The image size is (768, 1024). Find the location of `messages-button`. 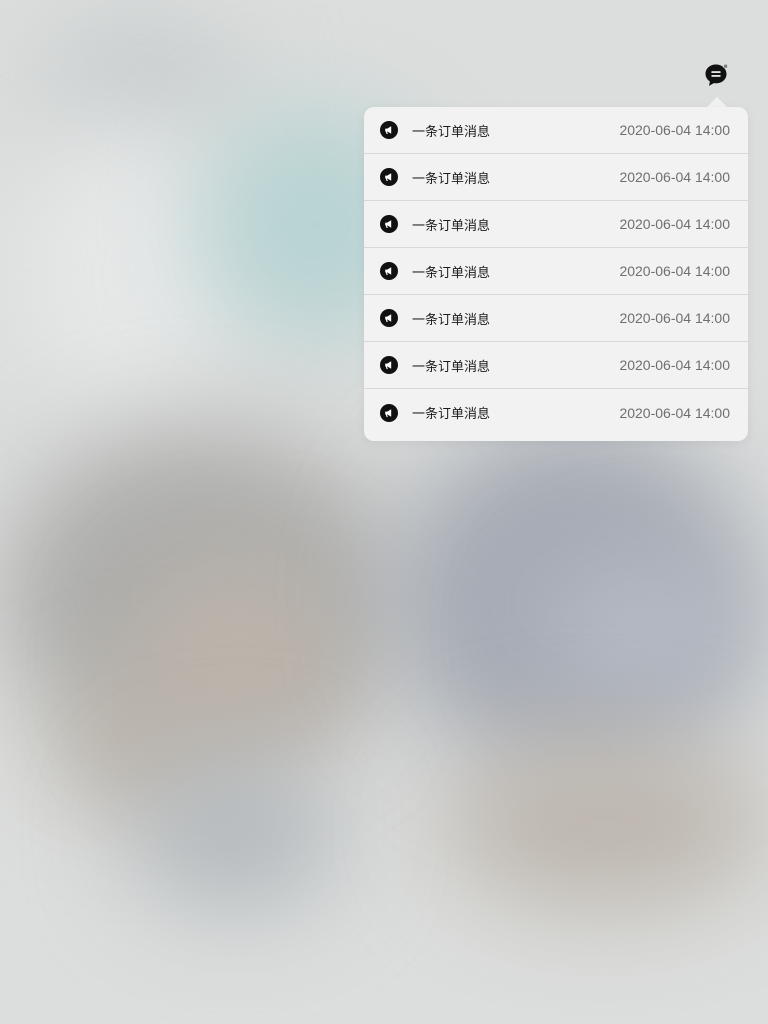

messages-button is located at coordinates (716, 75).